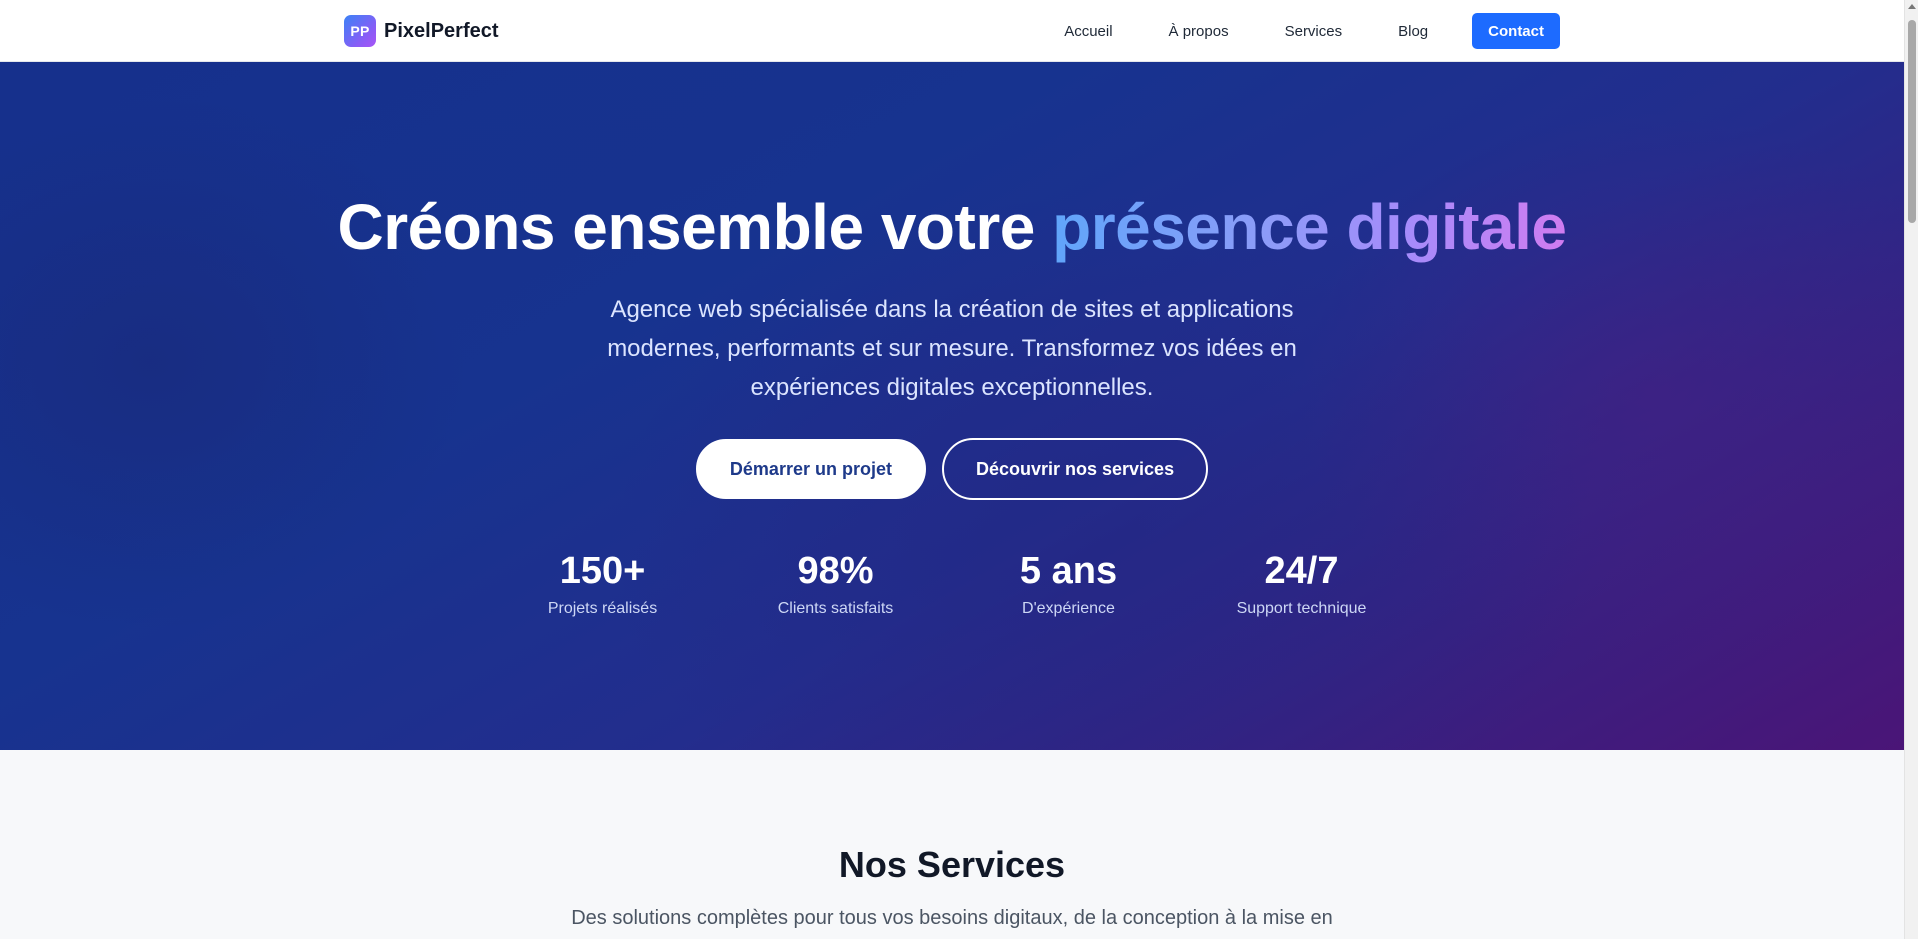 Image resolution: width=1918 pixels, height=939 pixels. What do you see at coordinates (1413, 31) in the screenshot?
I see `nav-link-blog: Blog` at bounding box center [1413, 31].